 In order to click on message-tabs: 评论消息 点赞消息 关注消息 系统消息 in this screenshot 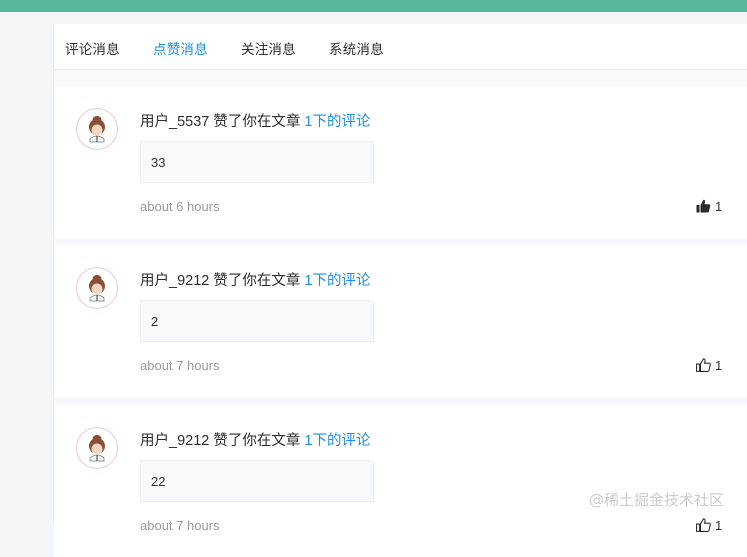, I will do `click(400, 47)`.